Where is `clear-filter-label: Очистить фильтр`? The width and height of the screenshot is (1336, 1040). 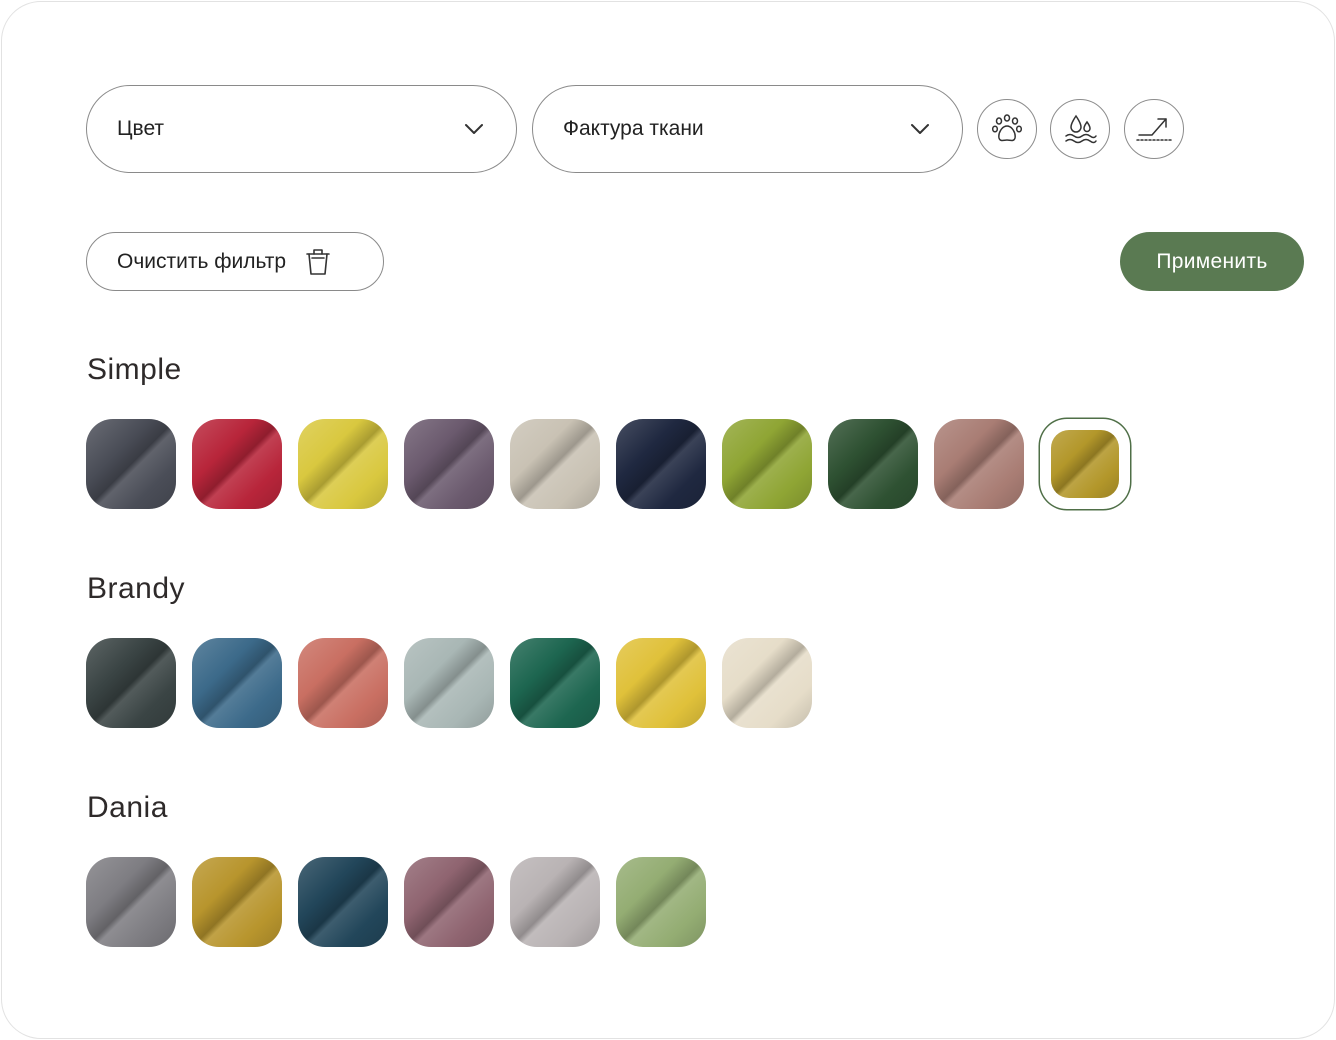
clear-filter-label: Очистить фильтр is located at coordinates (202, 261).